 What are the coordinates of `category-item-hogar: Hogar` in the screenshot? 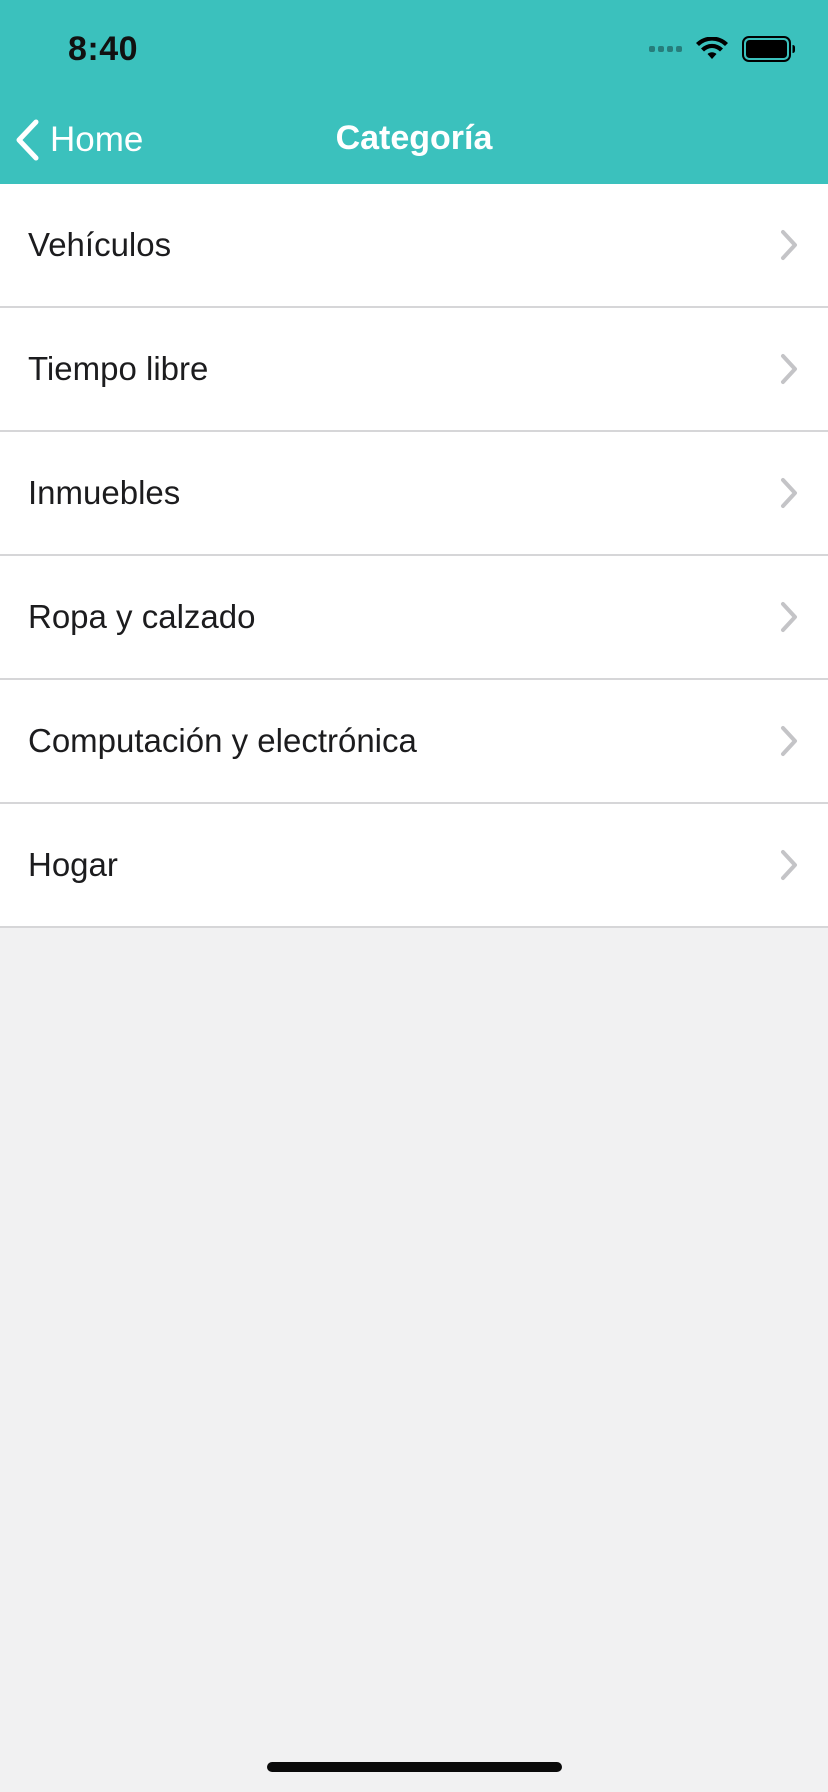 It's located at (414, 866).